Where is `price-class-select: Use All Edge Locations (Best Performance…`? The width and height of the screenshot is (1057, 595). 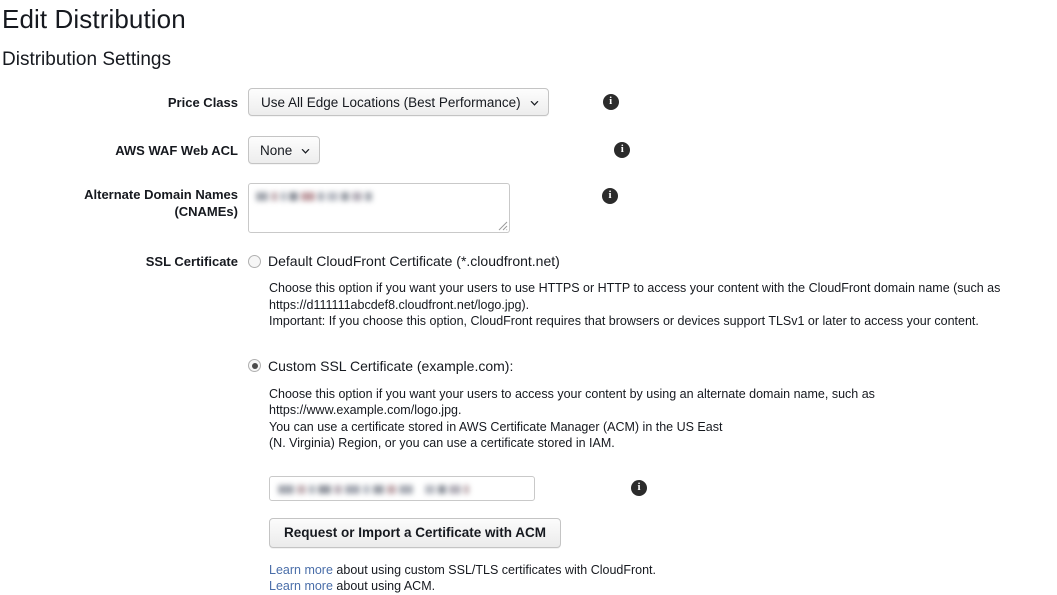 price-class-select: Use All Edge Locations (Best Performance… is located at coordinates (398, 102).